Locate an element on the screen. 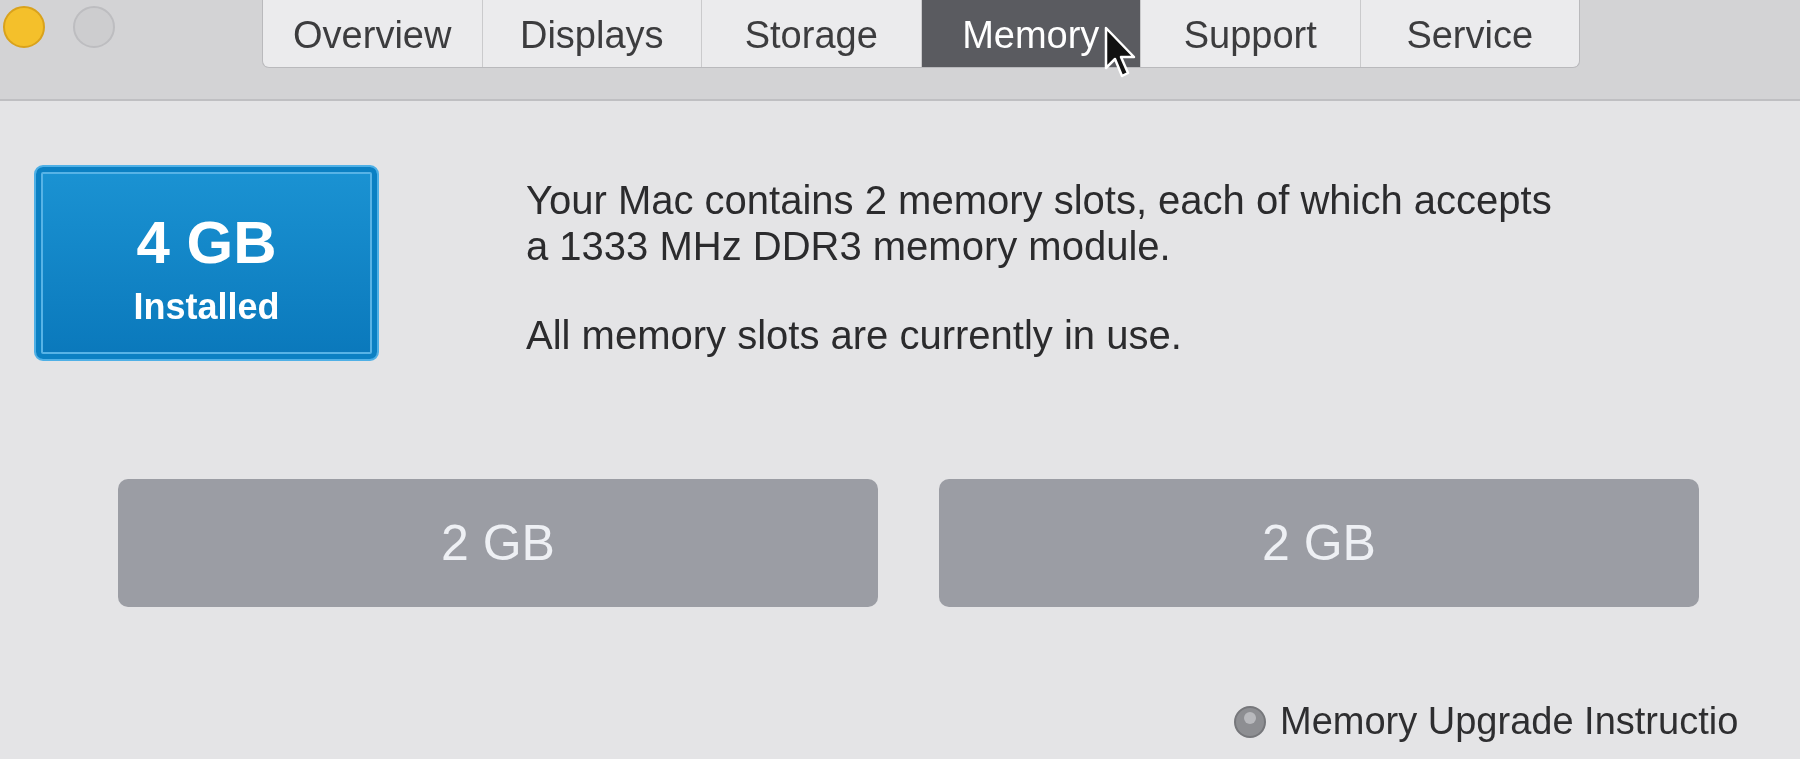 Image resolution: width=1800 pixels, height=759 pixels. upgrade-instructions-link: Memory Upgrade Instructio is located at coordinates (1486, 722).